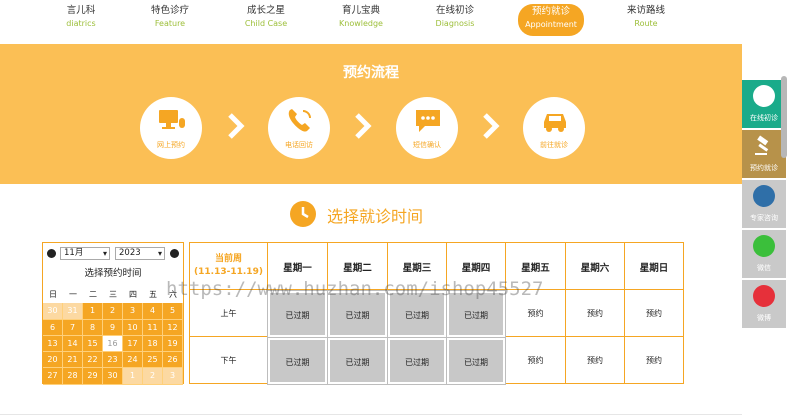 This screenshot has width=790, height=417. What do you see at coordinates (51, 253) in the screenshot?
I see `prev-month-icon` at bounding box center [51, 253].